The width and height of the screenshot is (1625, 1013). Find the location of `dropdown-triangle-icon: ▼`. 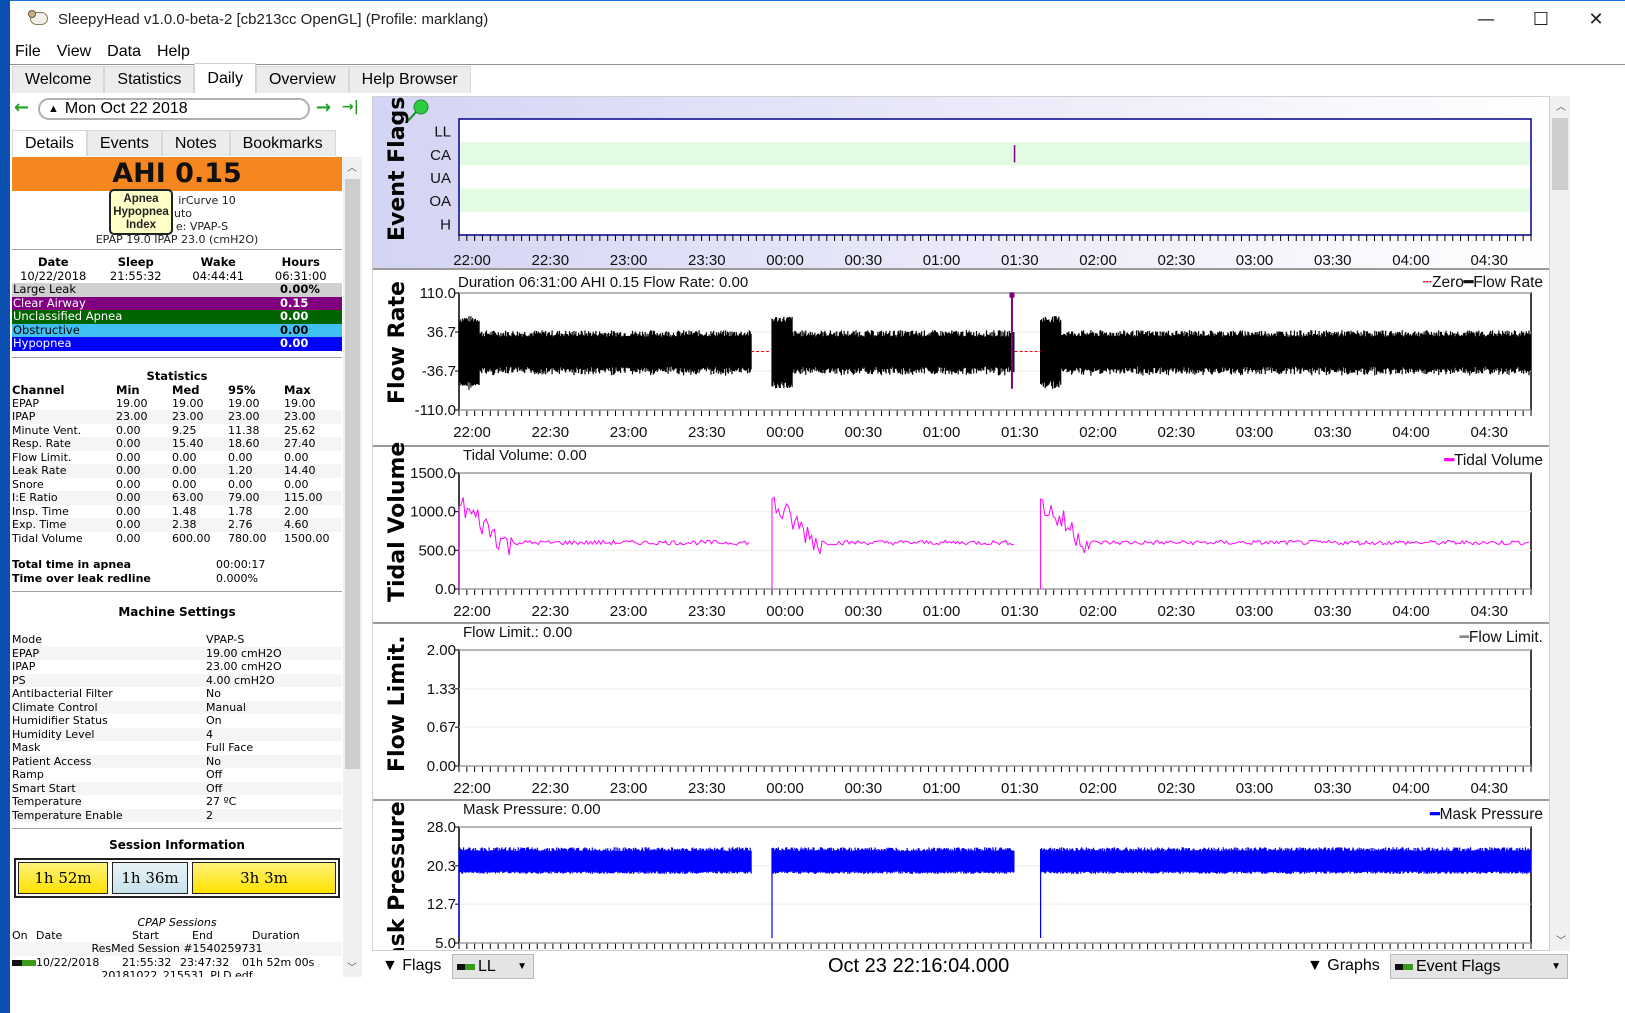

dropdown-triangle-icon: ▼ is located at coordinates (392, 965).